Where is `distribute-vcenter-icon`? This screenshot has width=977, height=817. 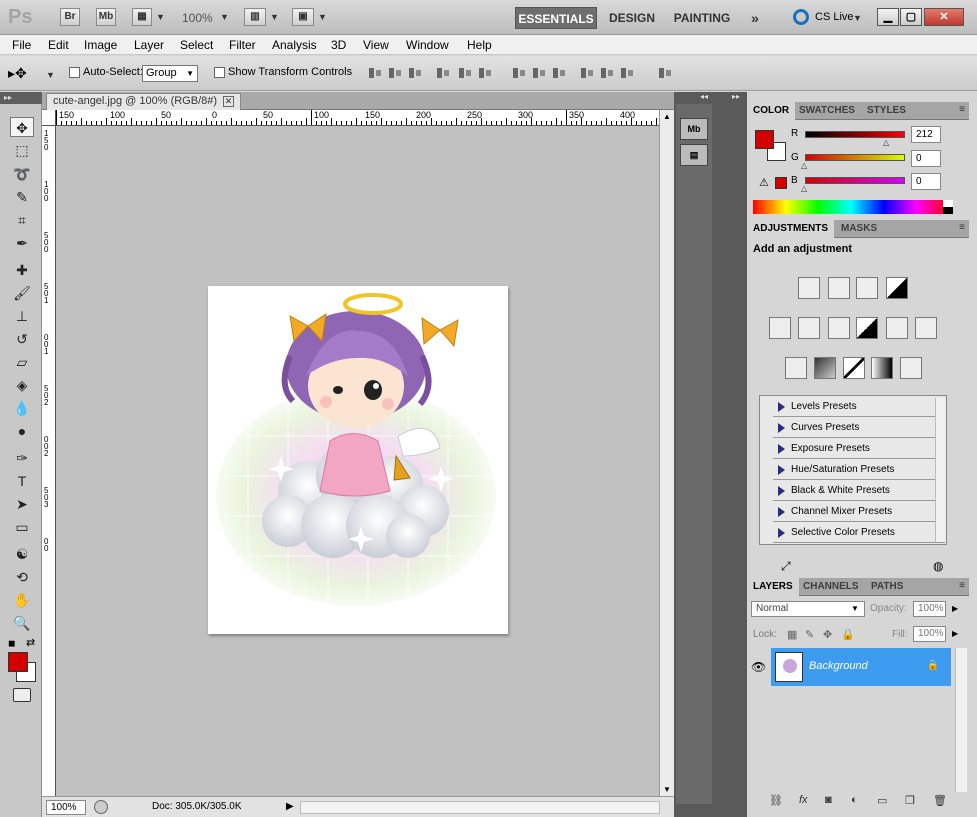 distribute-vcenter-icon is located at coordinates (539, 73).